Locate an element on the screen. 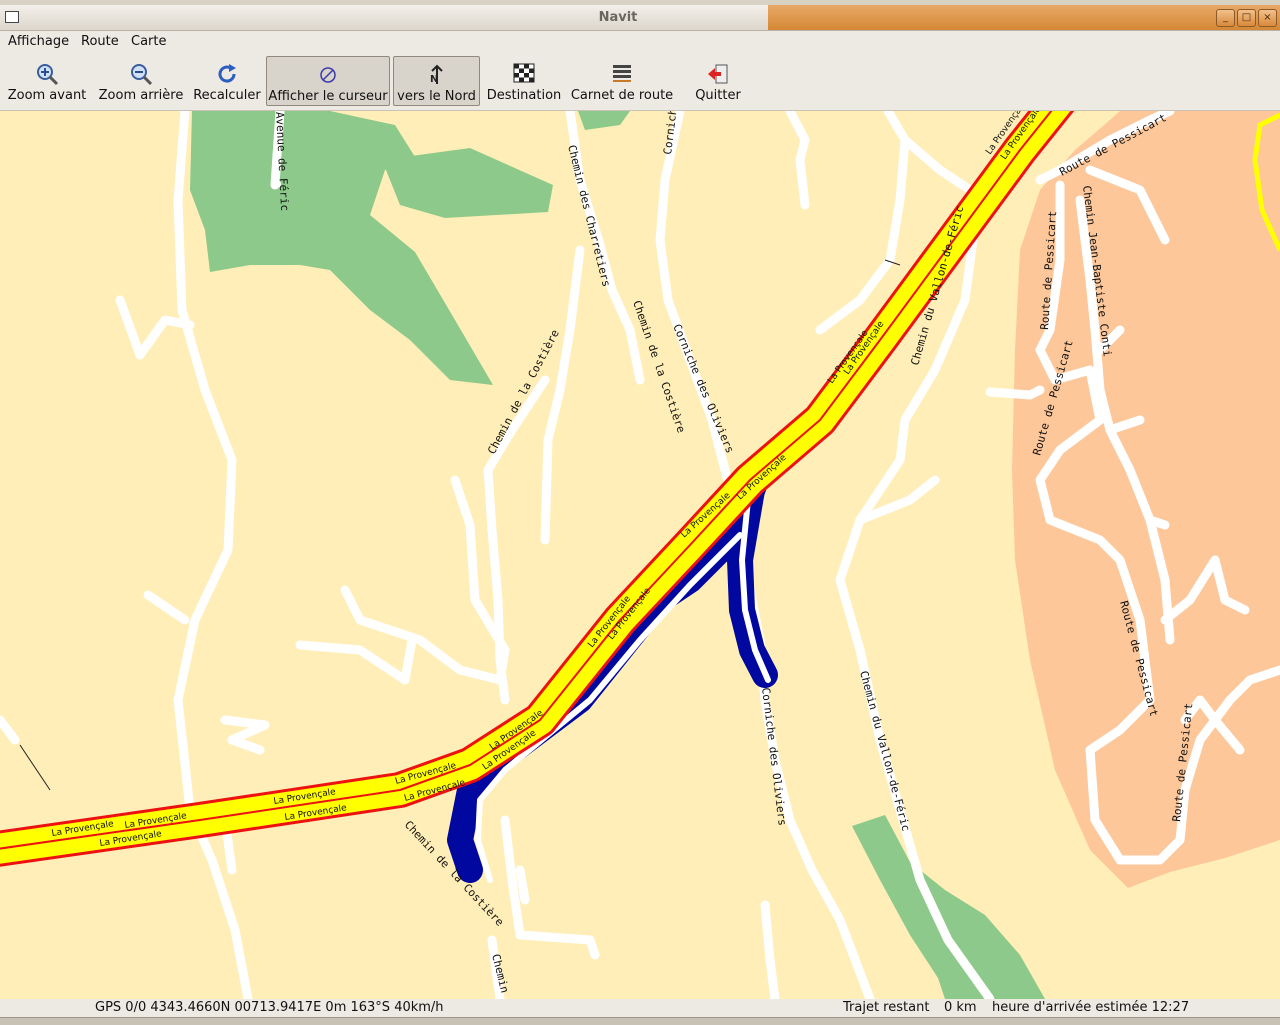 This screenshot has height=1025, width=1280. north-arrow-icon: N is located at coordinates (436, 74).